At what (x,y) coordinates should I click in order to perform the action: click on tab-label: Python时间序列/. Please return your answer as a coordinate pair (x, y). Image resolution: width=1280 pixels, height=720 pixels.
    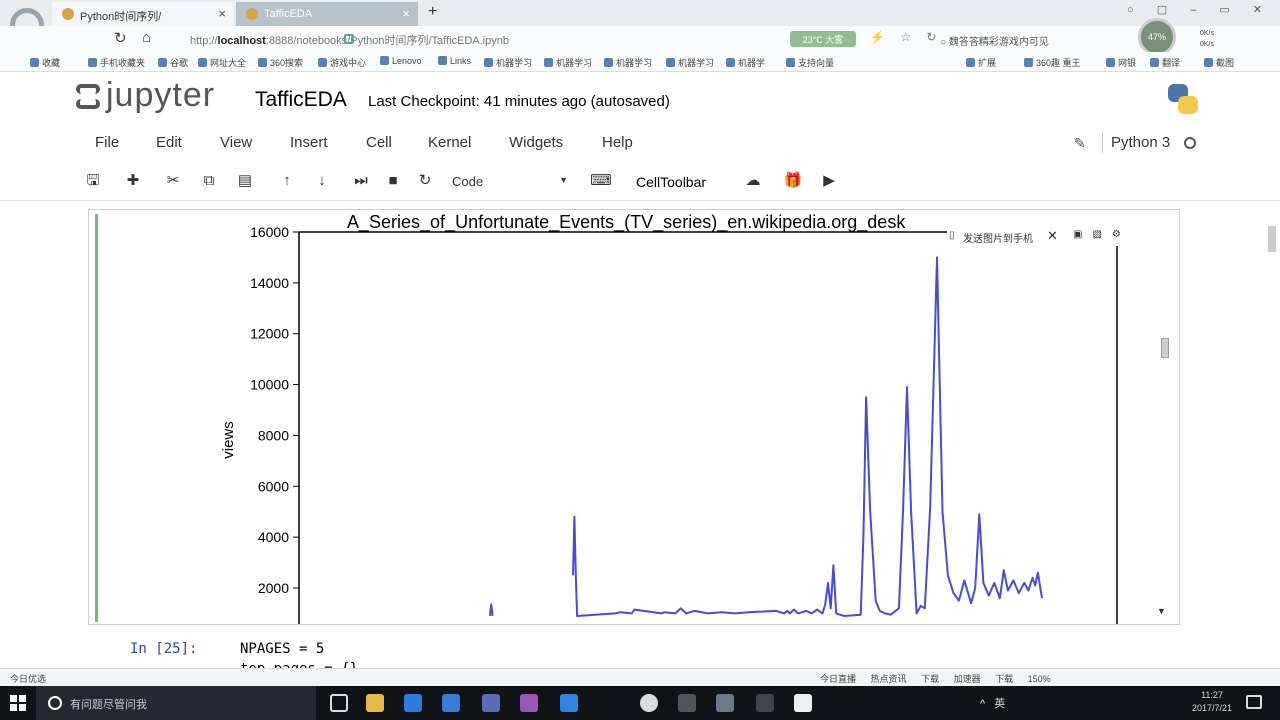
    Looking at the image, I should click on (121, 17).